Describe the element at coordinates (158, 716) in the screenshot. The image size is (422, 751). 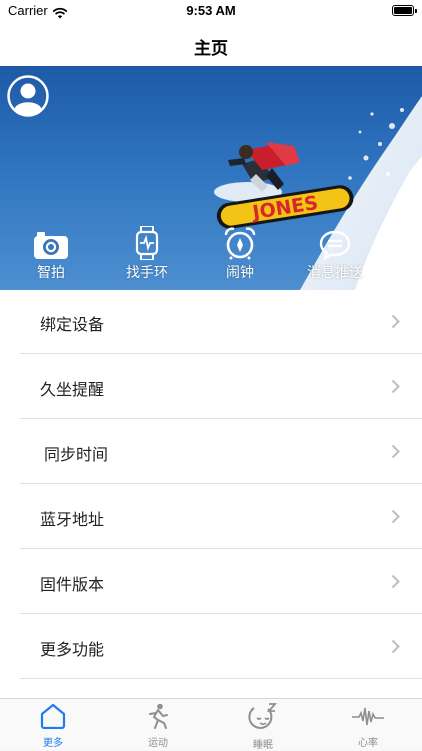
I see `running-icon` at that location.